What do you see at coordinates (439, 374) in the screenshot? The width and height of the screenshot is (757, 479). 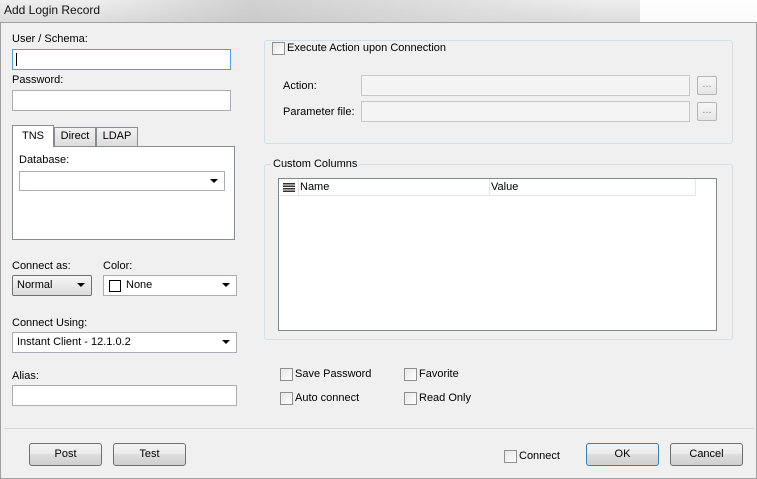 I see `favorite-label: Favorite` at bounding box center [439, 374].